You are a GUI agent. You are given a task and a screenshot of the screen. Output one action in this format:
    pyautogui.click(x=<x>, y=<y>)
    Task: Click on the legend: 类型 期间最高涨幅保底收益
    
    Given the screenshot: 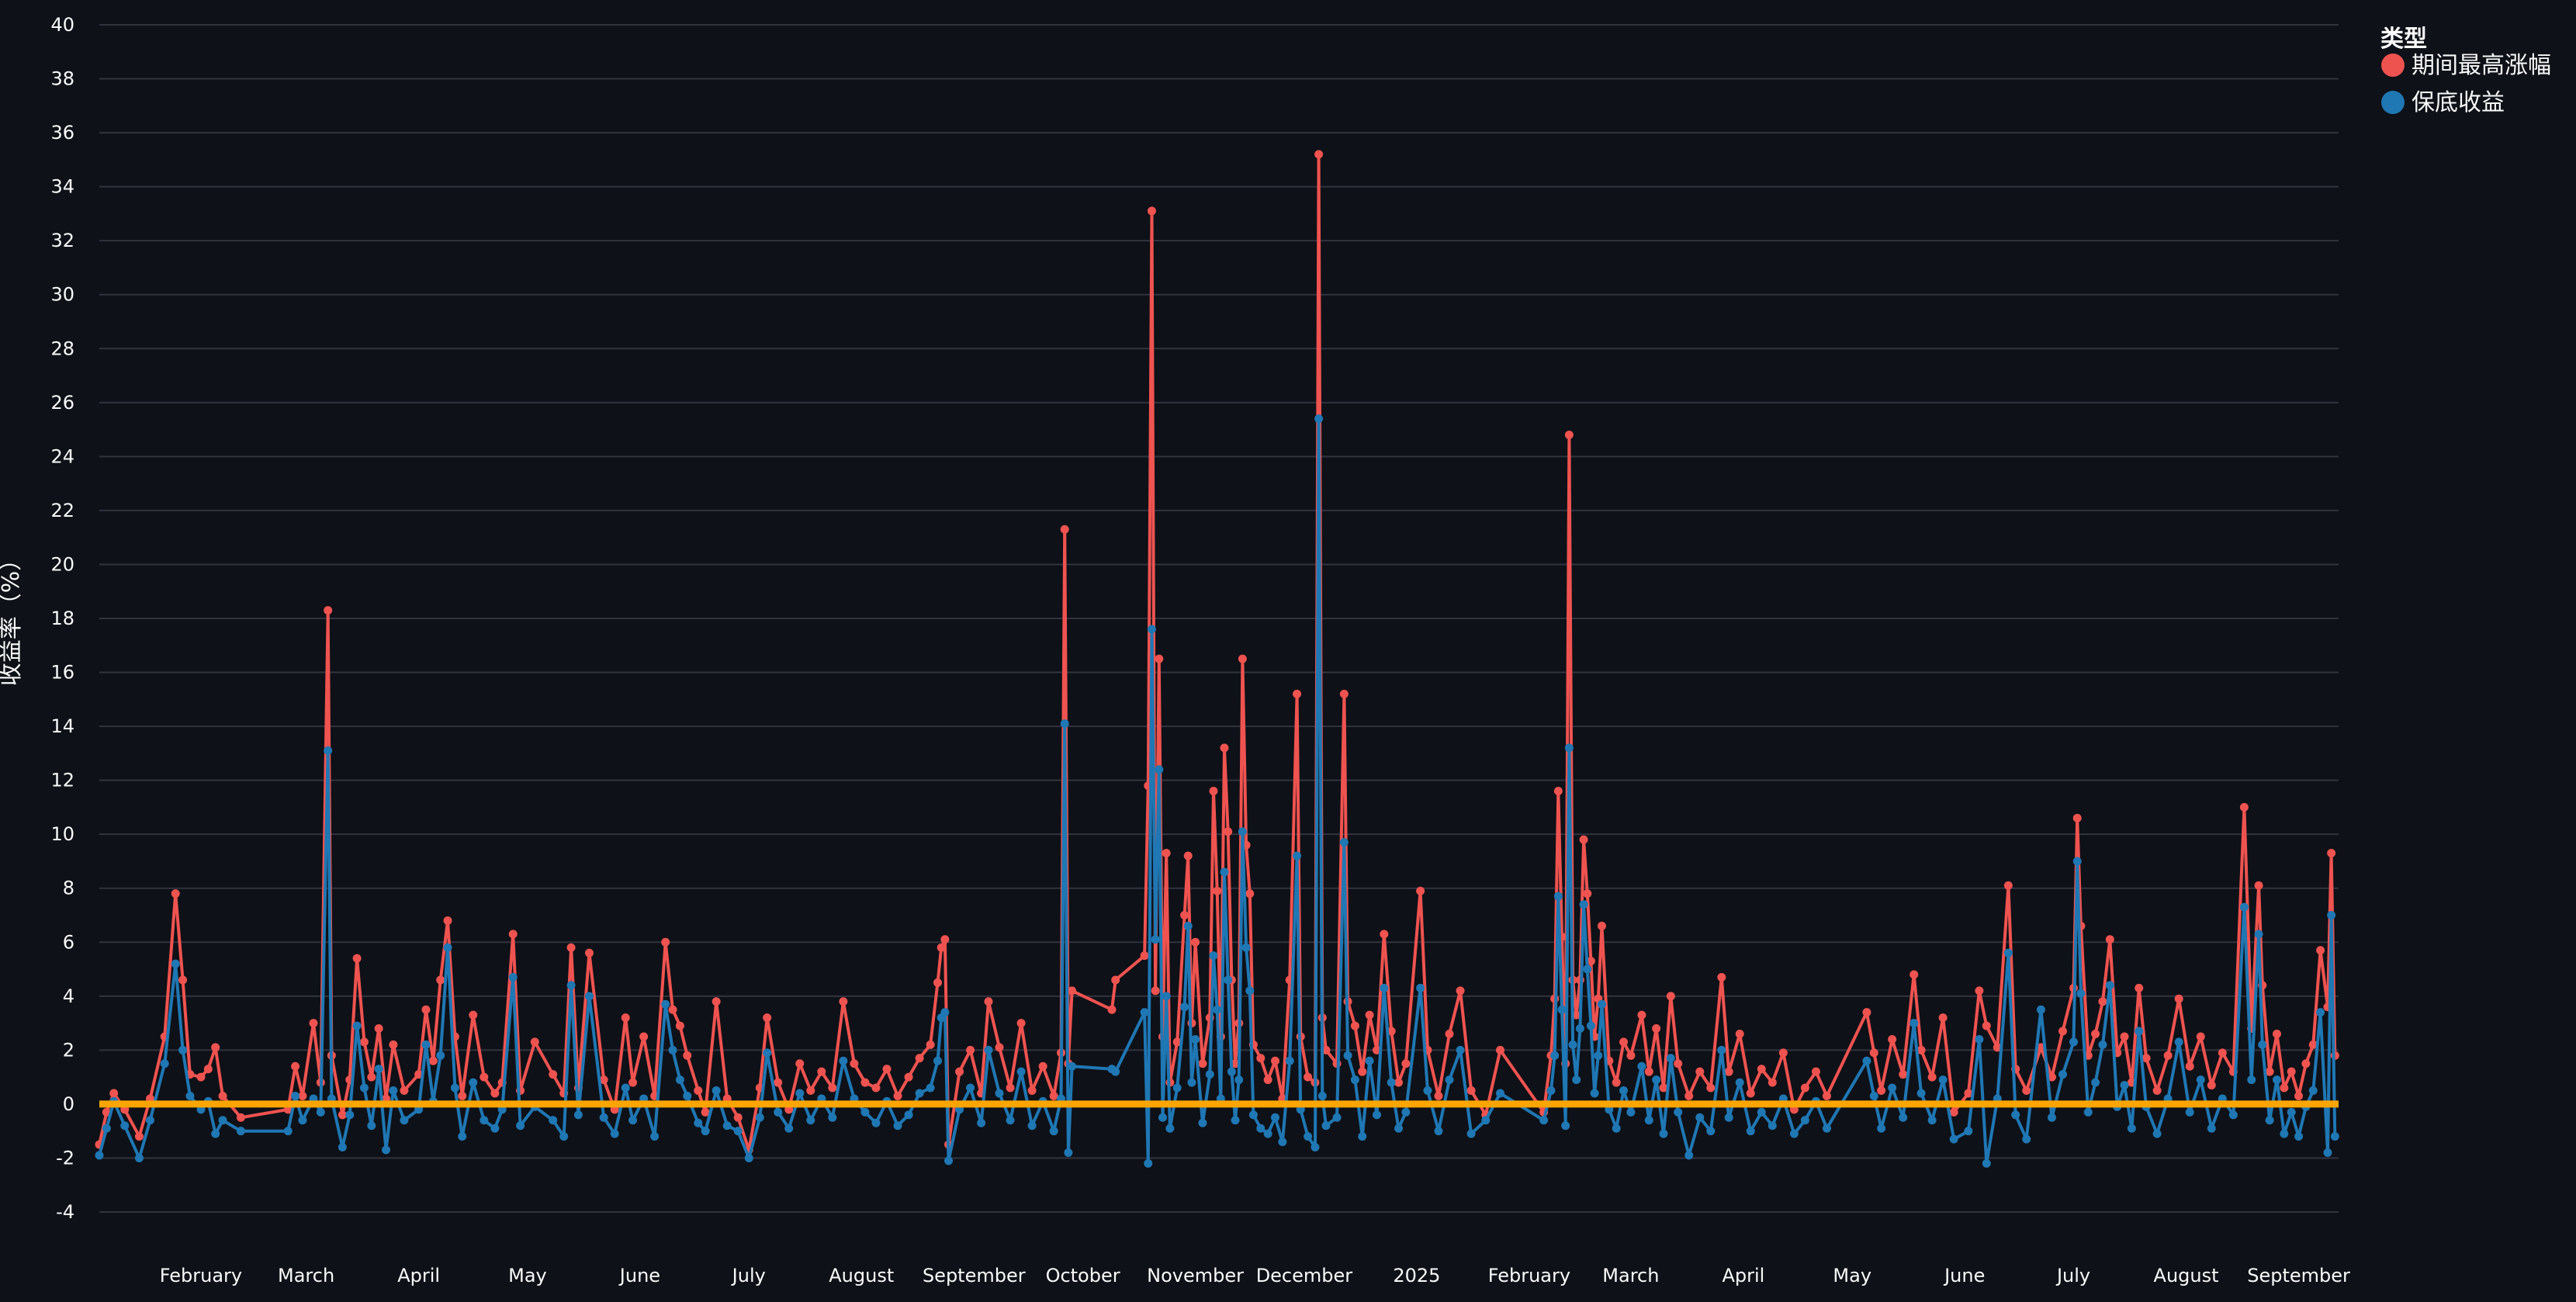 What is the action you would take?
    pyautogui.click(x=2465, y=71)
    